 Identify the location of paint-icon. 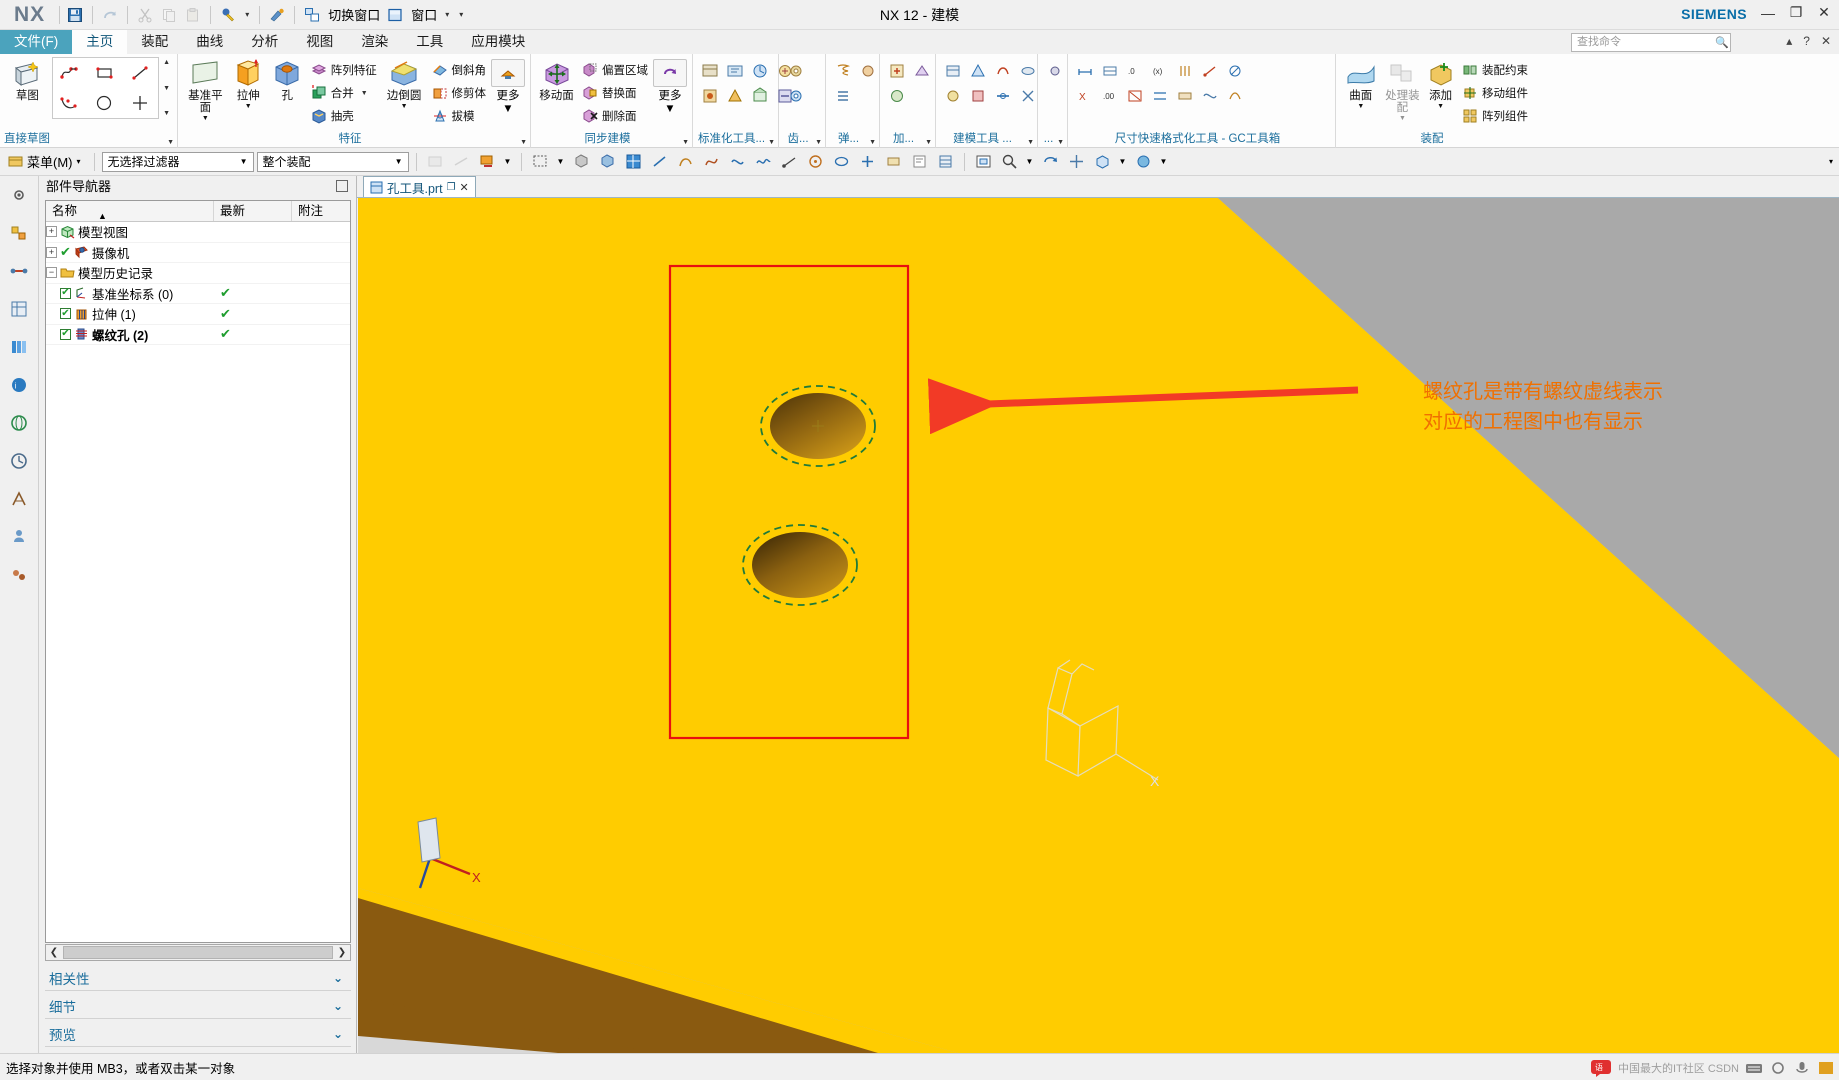
(277, 15).